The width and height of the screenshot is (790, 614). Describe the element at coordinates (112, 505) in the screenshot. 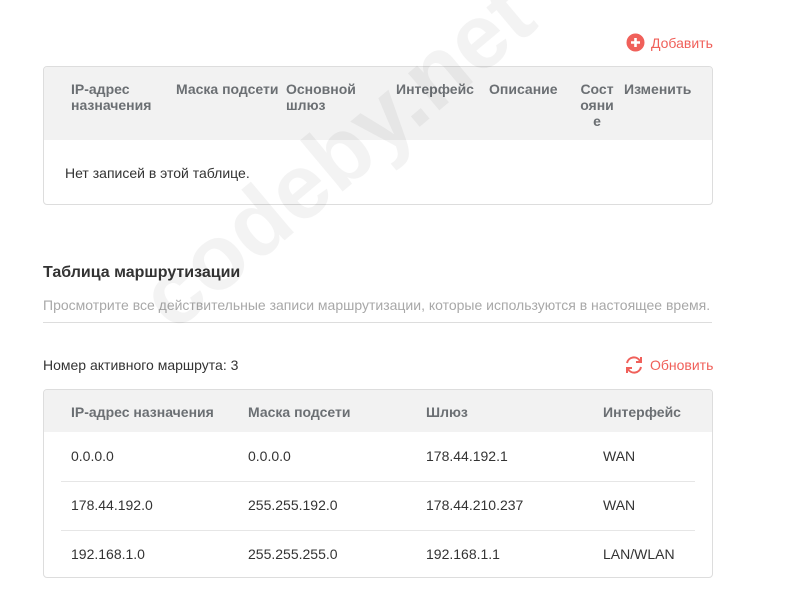

I see `table-cell: 178.44.192.0` at that location.